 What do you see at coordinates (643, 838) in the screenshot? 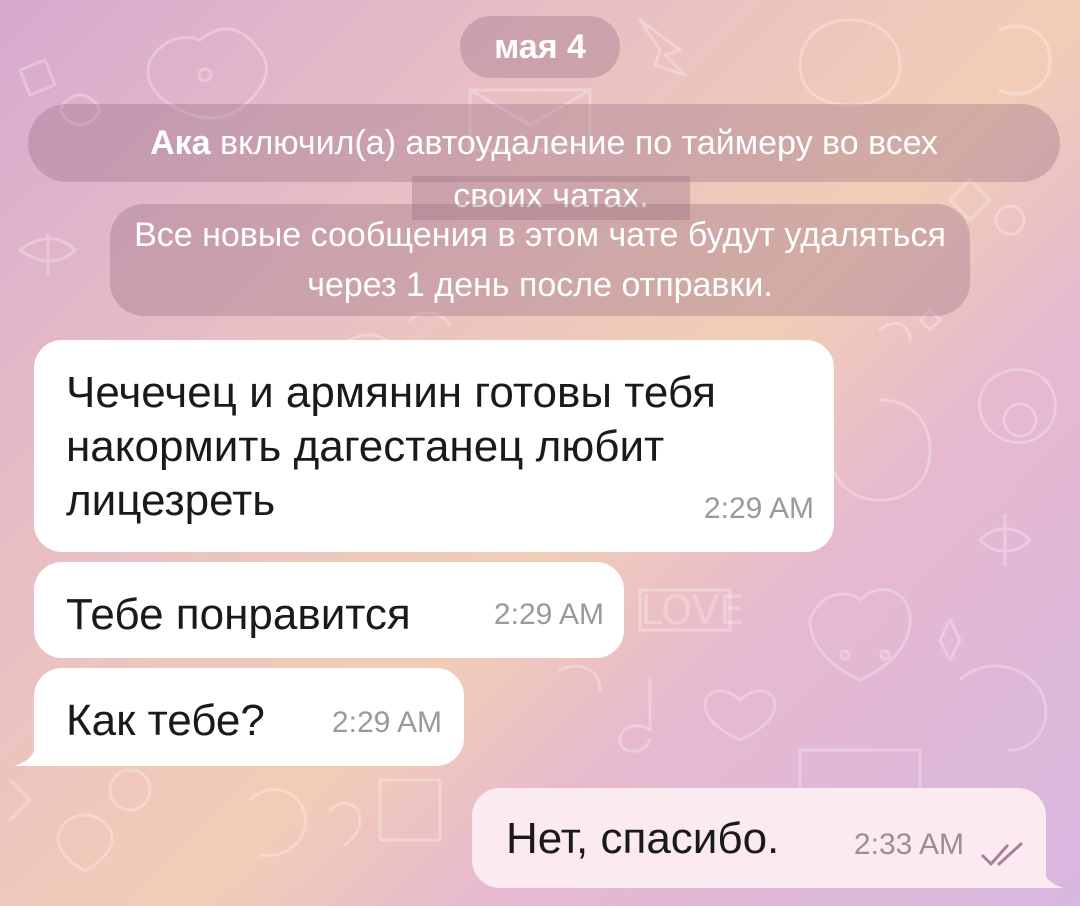
I see `message-text: Нет, спасибо.` at bounding box center [643, 838].